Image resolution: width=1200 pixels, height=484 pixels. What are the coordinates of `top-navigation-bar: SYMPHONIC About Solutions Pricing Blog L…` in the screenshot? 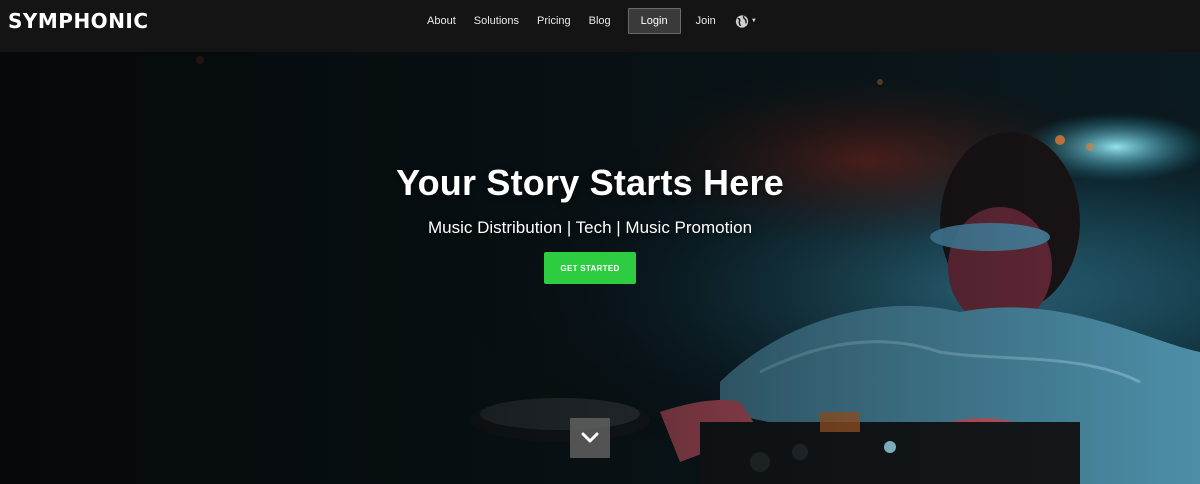 It's located at (600, 26).